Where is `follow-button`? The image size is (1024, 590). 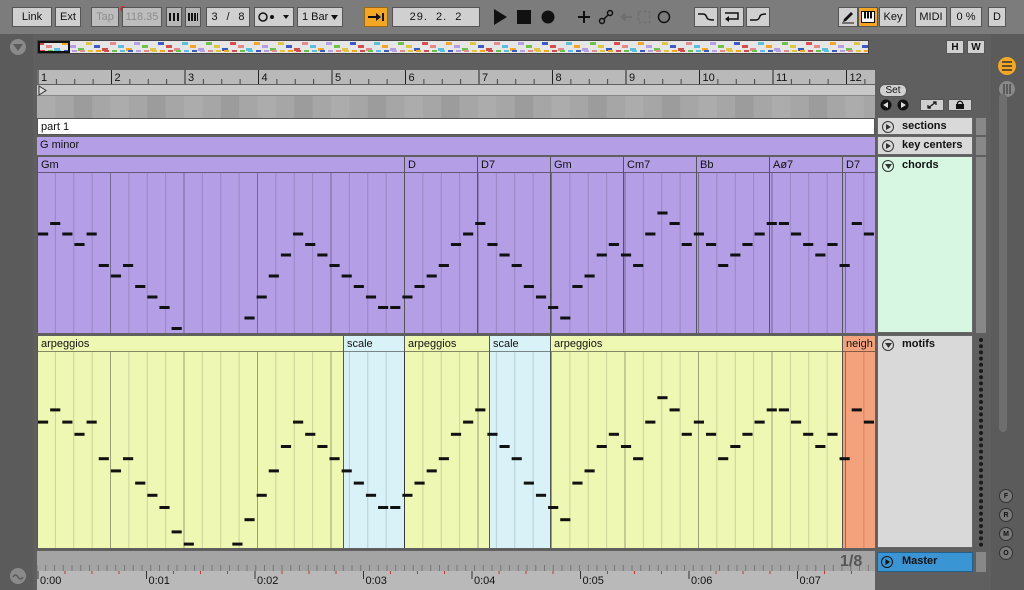
follow-button is located at coordinates (376, 17).